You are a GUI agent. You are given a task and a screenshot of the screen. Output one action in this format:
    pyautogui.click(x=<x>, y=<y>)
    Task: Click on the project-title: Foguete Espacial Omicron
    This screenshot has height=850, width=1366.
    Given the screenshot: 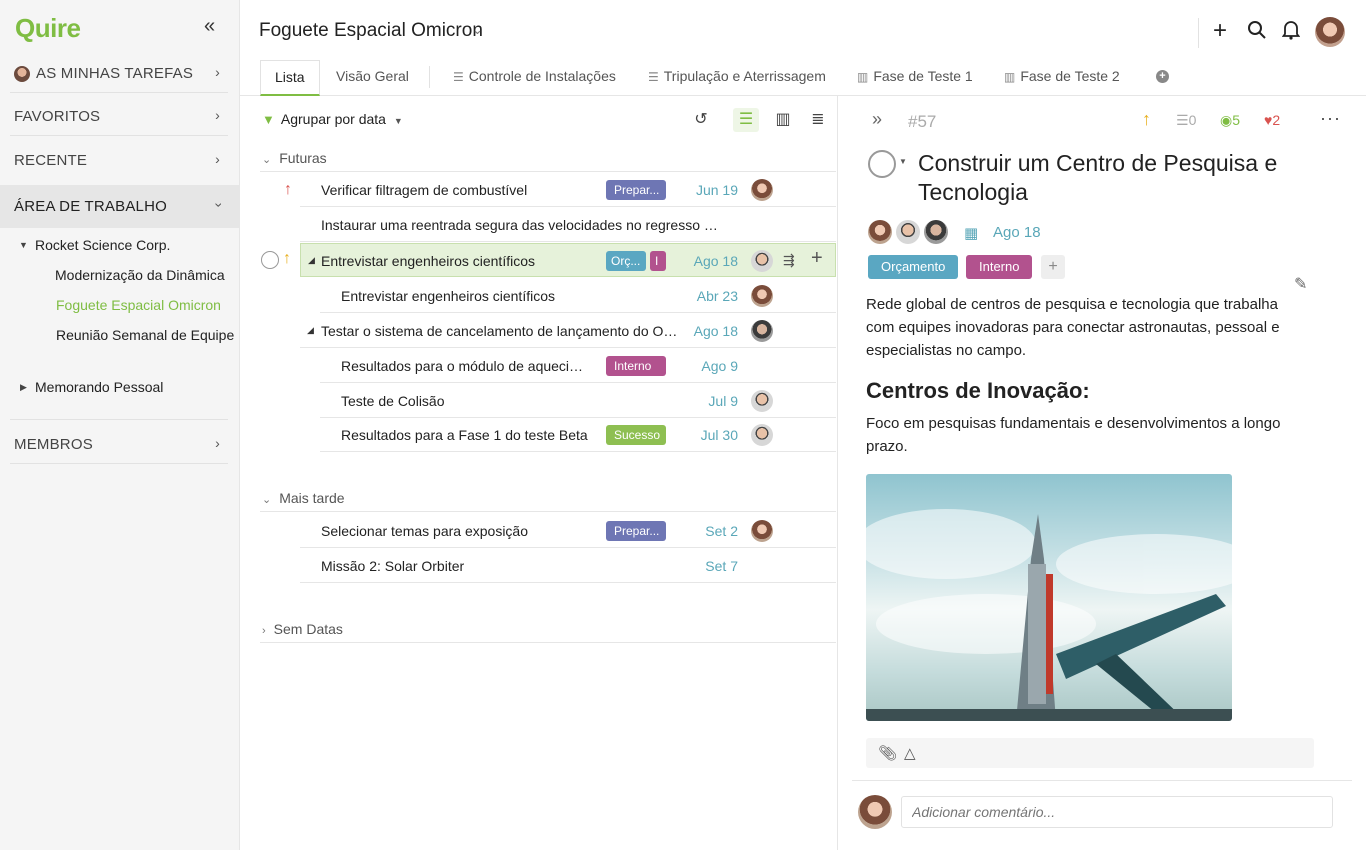 What is the action you would take?
    pyautogui.click(x=371, y=31)
    